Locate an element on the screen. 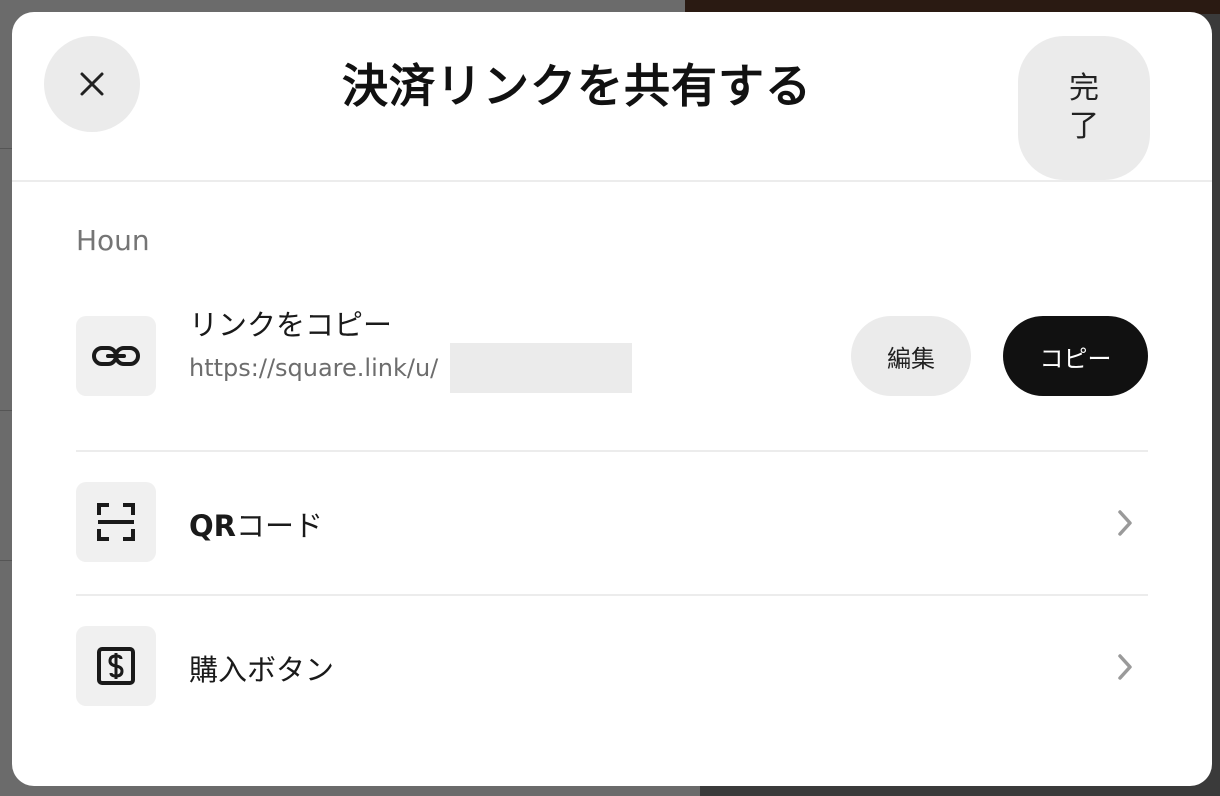  close-button is located at coordinates (92, 84).